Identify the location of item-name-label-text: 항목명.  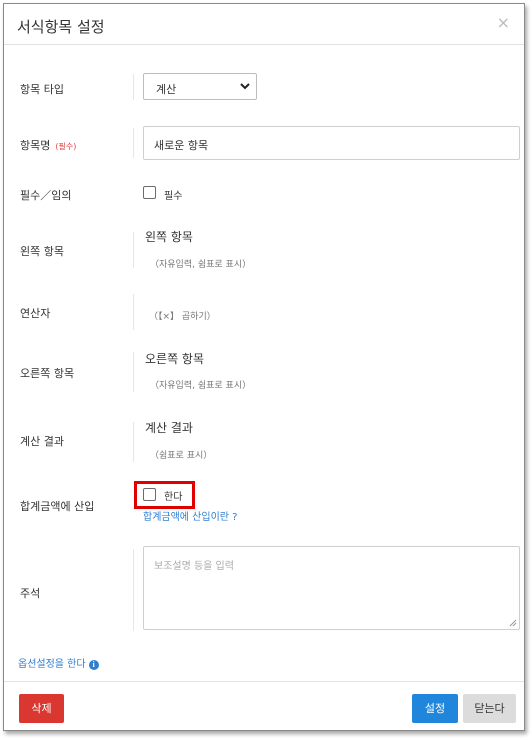
(35, 145).